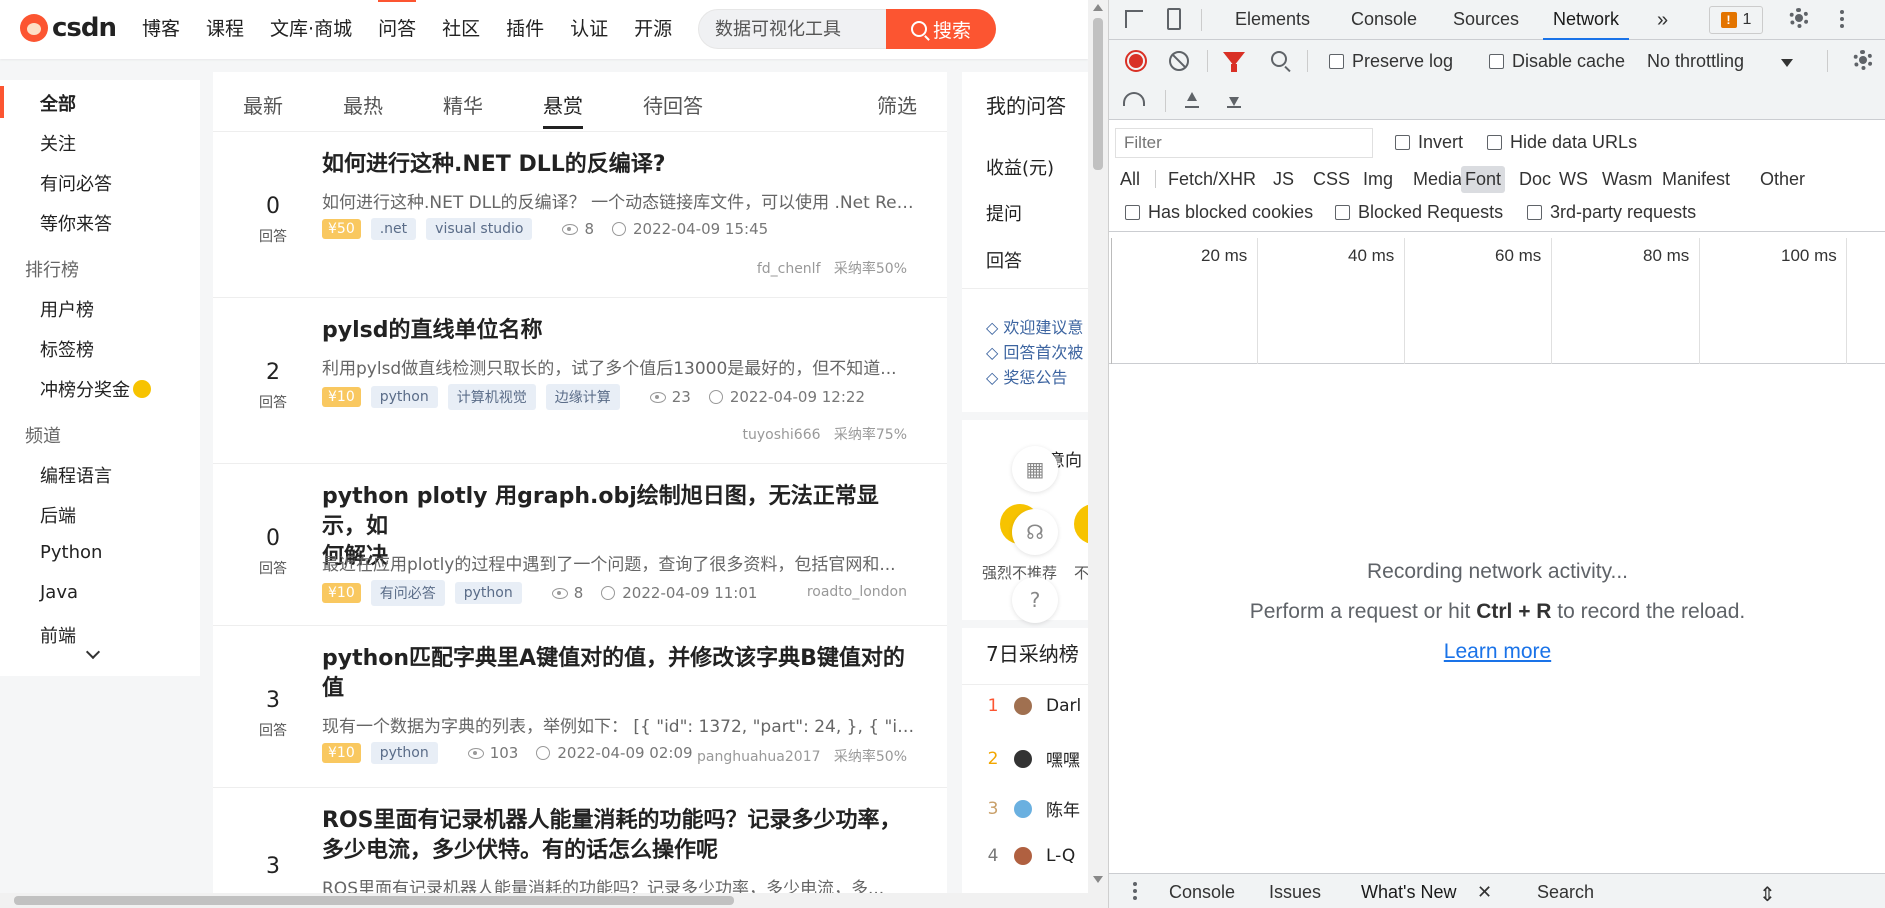 This screenshot has width=1885, height=908. What do you see at coordinates (1004, 260) in the screenshot?
I see `answered-label: 回答` at bounding box center [1004, 260].